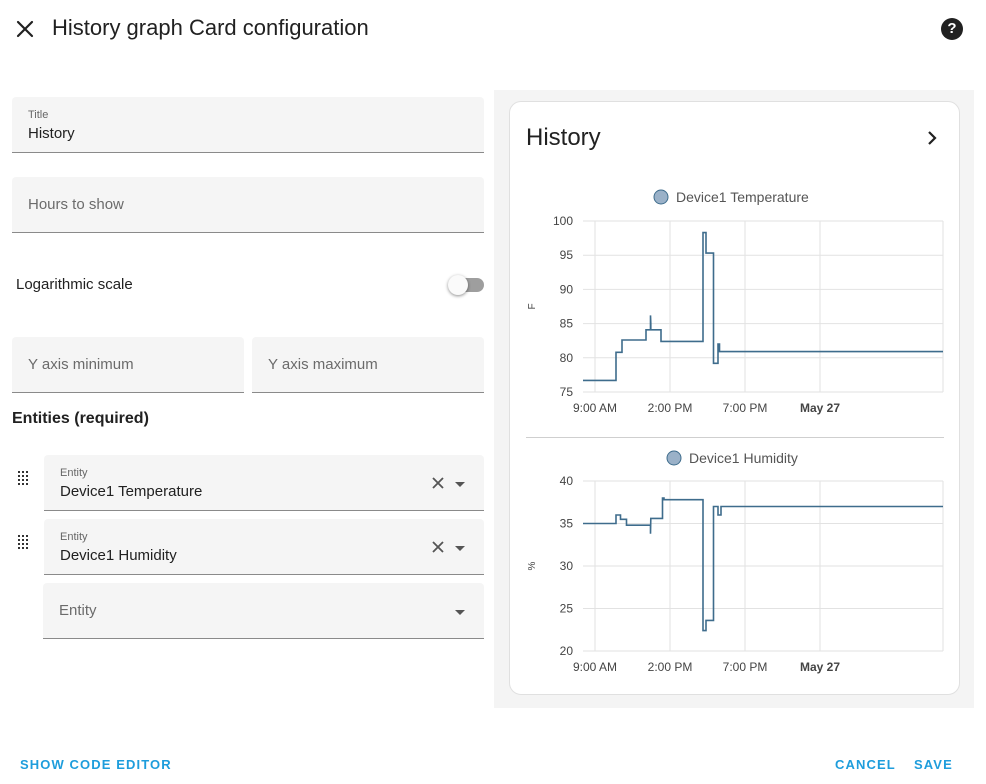 The height and width of the screenshot is (784, 986). Describe the element at coordinates (118, 555) in the screenshot. I see `entity-field-value: Device1 Humidity` at that location.